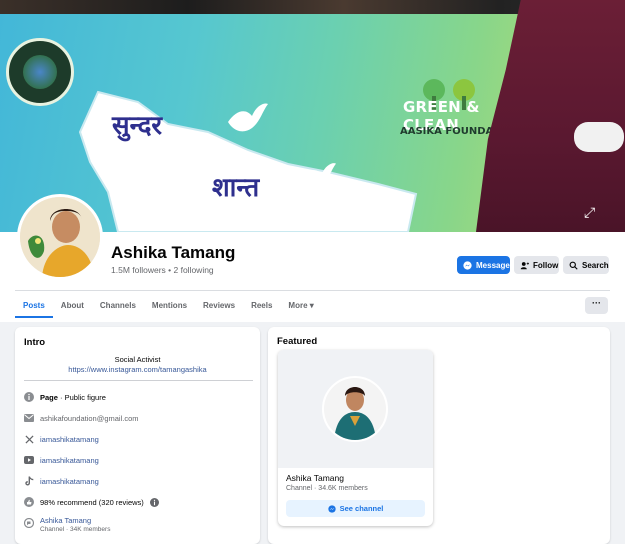  What do you see at coordinates (89, 418) in the screenshot?
I see `intro-email: ashikafoundation@gmail.com` at bounding box center [89, 418].